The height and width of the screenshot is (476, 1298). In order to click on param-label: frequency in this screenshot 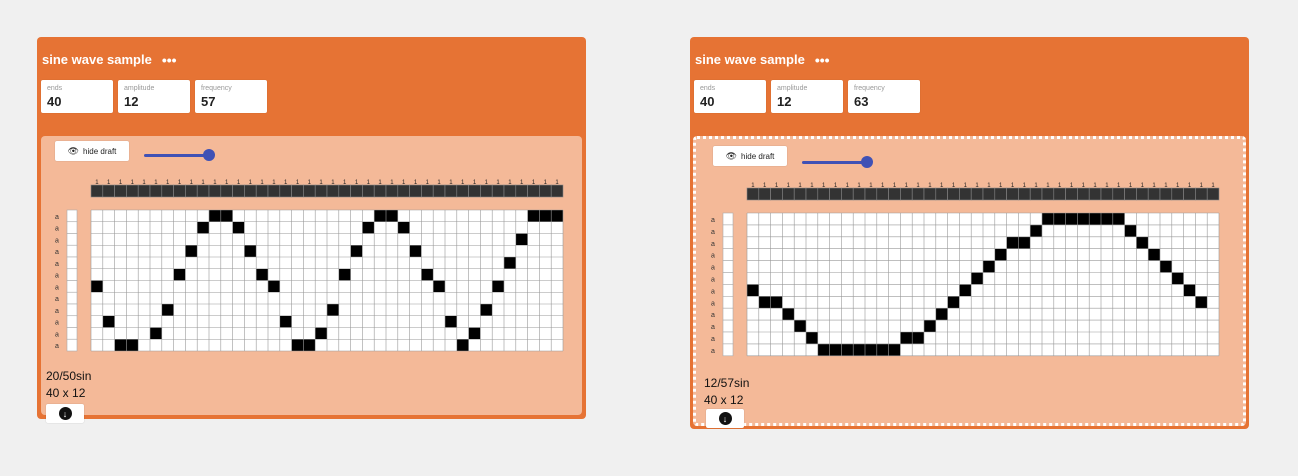, I will do `click(869, 88)`.